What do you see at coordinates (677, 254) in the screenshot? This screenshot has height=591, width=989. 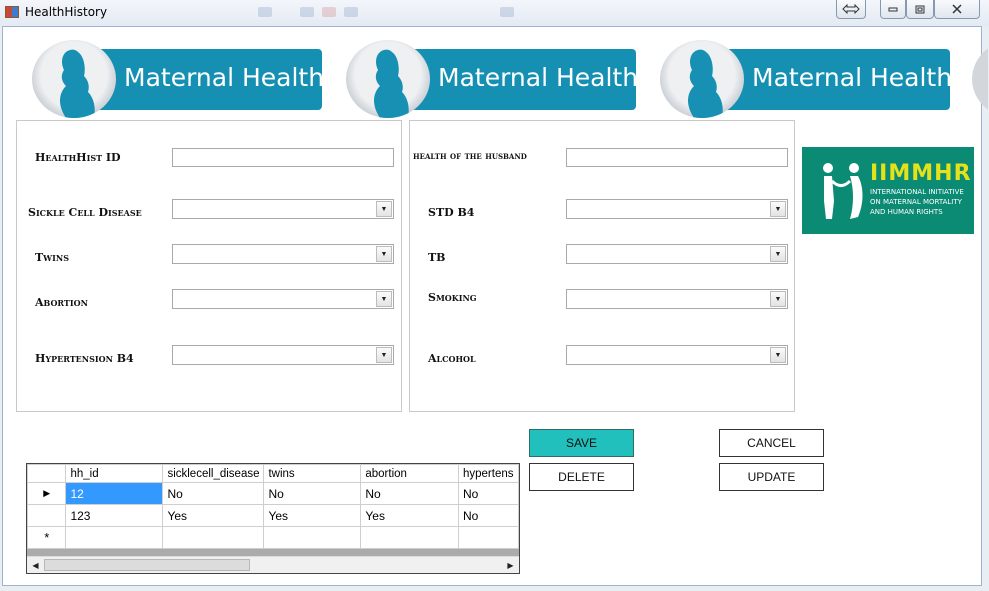 I see `tb-select: ▼` at bounding box center [677, 254].